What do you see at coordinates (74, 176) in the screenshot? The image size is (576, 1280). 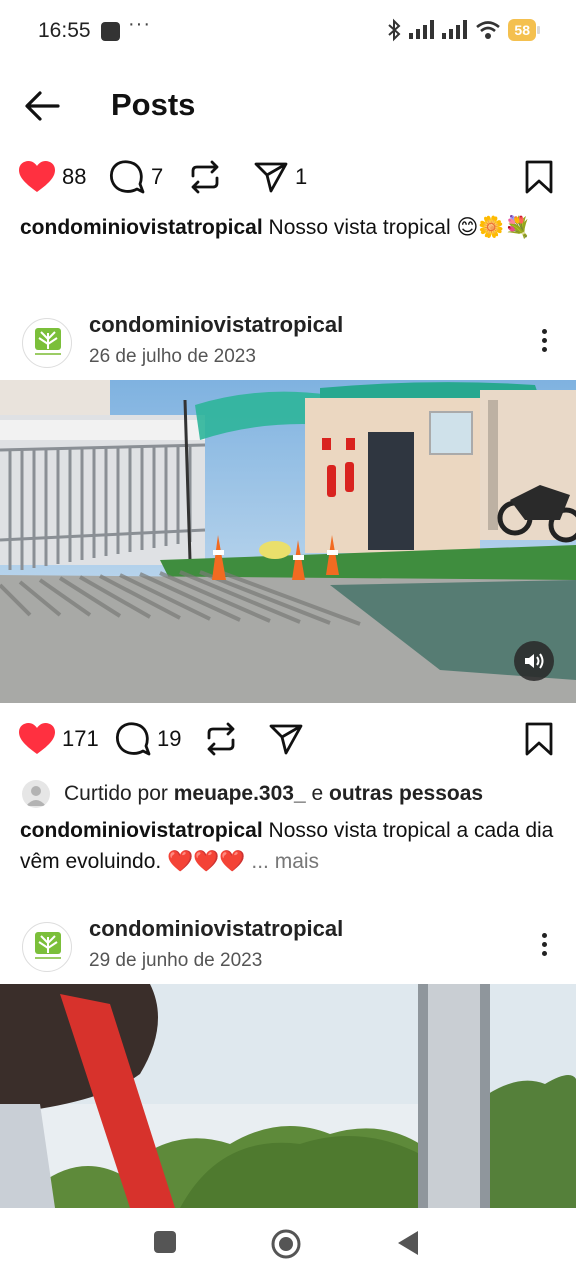 I see `like-count: 88` at bounding box center [74, 176].